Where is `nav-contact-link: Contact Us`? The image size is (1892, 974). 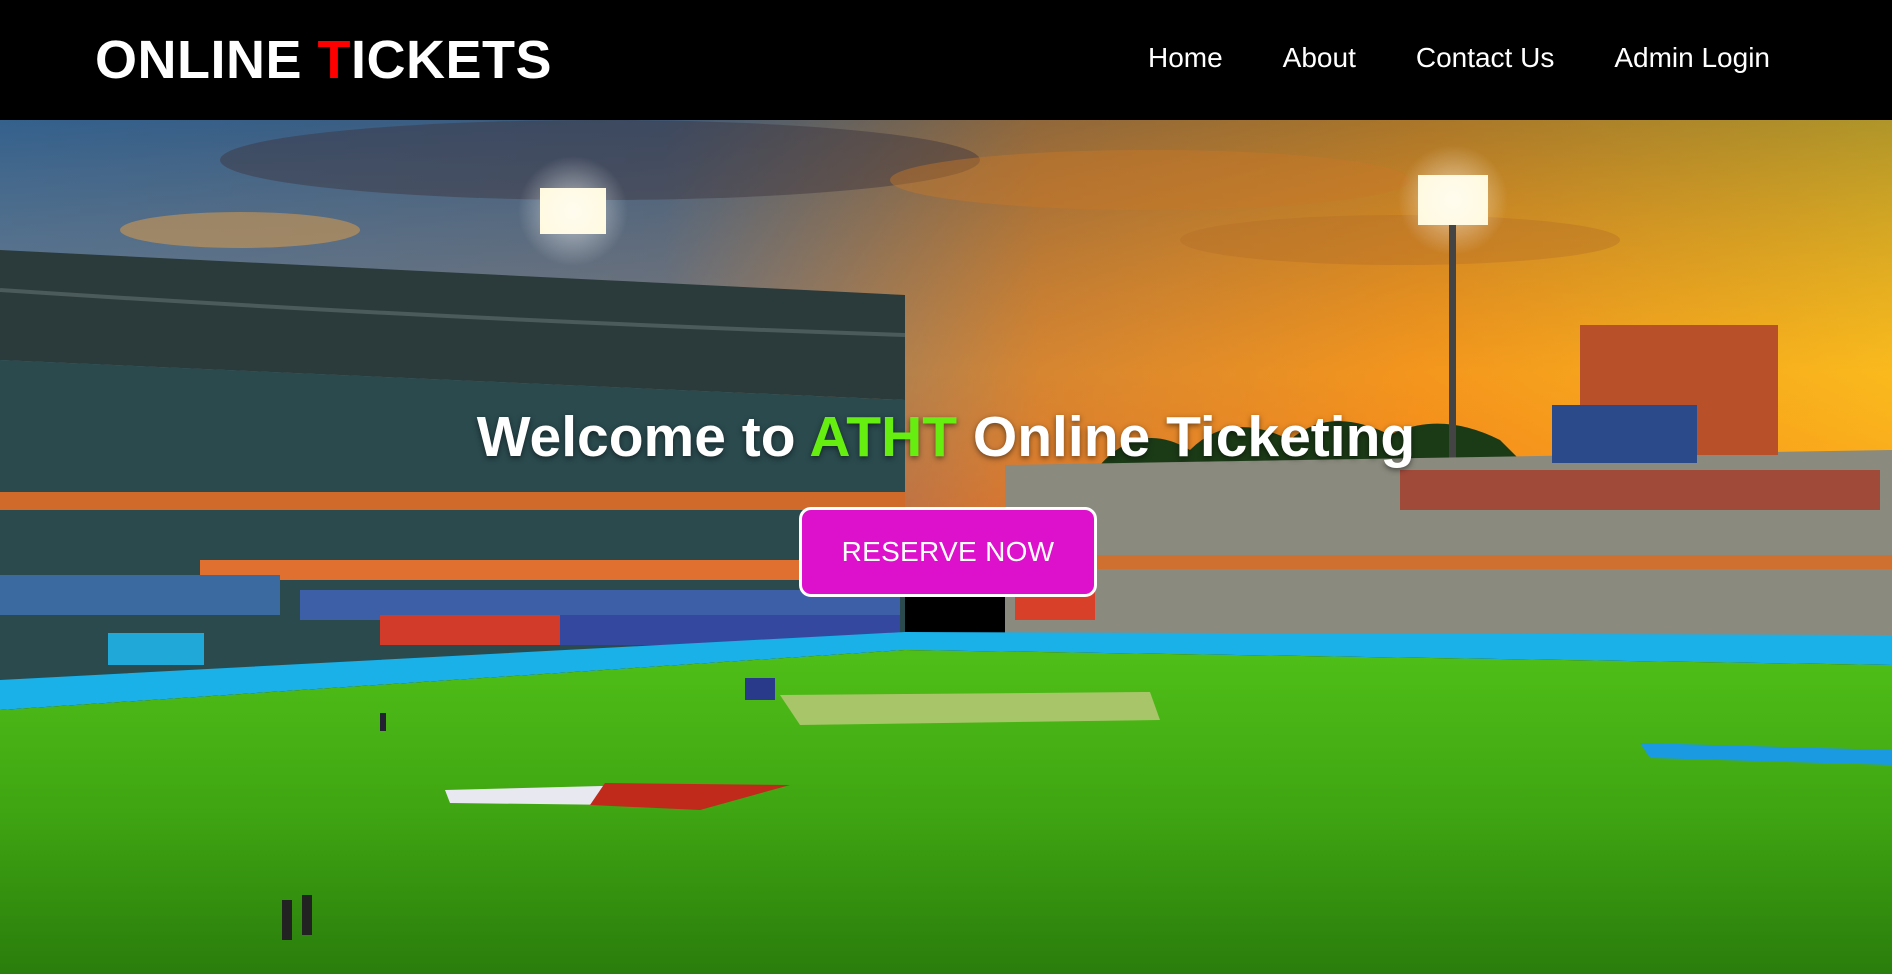 nav-contact-link: Contact Us is located at coordinates (1485, 58).